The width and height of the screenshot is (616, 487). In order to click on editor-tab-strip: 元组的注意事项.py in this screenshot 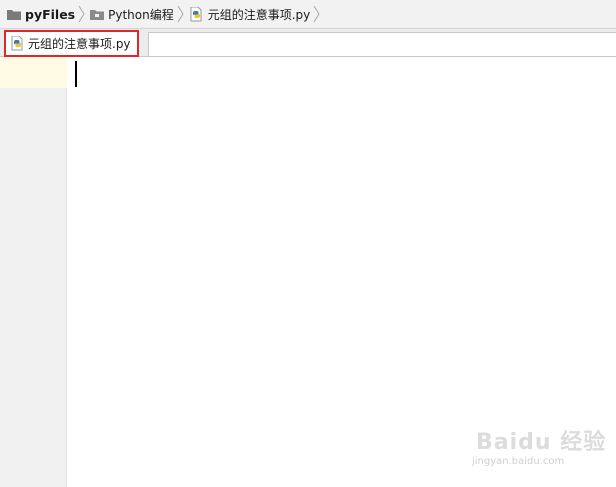, I will do `click(308, 43)`.